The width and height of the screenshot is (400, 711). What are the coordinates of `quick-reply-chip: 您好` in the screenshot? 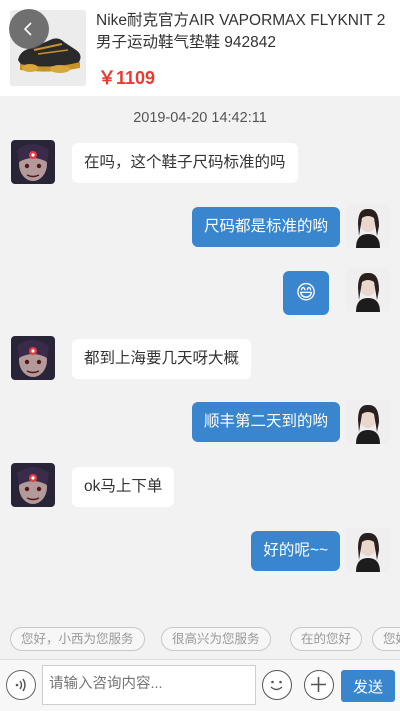 It's located at (386, 639).